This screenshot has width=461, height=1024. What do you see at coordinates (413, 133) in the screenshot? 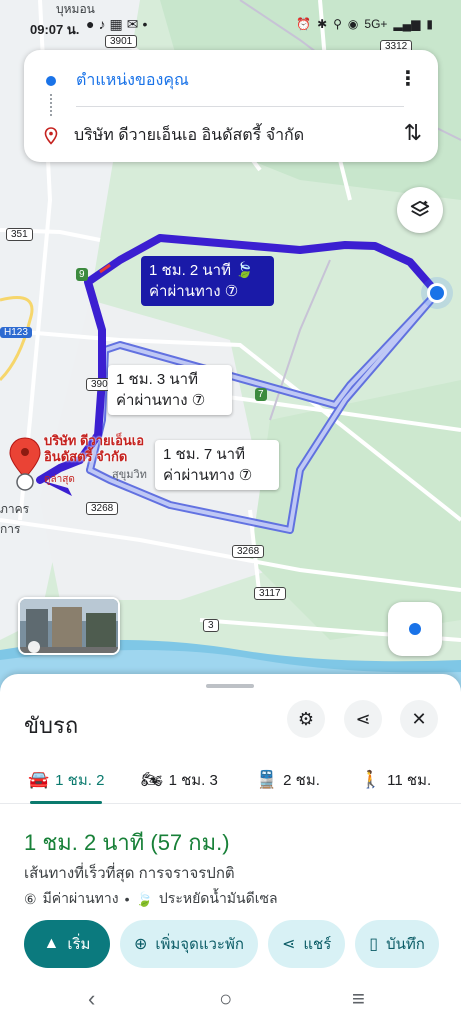
I see `swap-directions-button: ⇅` at bounding box center [413, 133].